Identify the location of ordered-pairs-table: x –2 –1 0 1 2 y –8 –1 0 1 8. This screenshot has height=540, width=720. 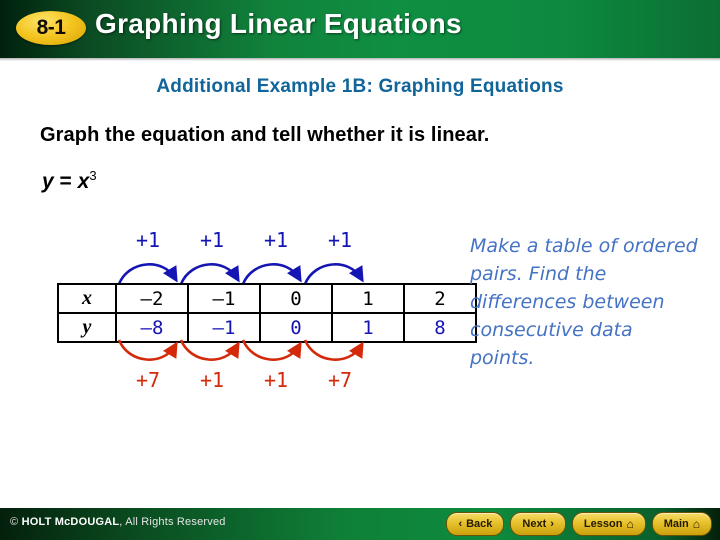
(267, 313).